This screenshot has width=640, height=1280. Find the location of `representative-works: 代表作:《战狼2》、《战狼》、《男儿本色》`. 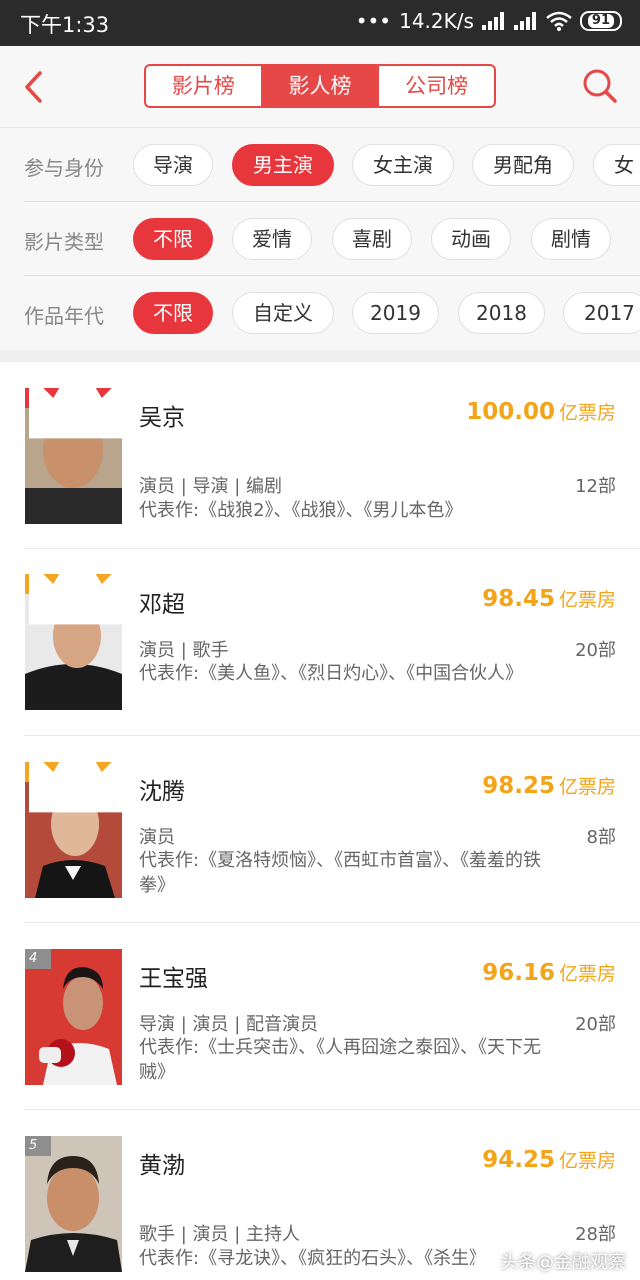

representative-works: 代表作:《战狼2》、《战狼》、《男儿本色》 is located at coordinates (301, 510).